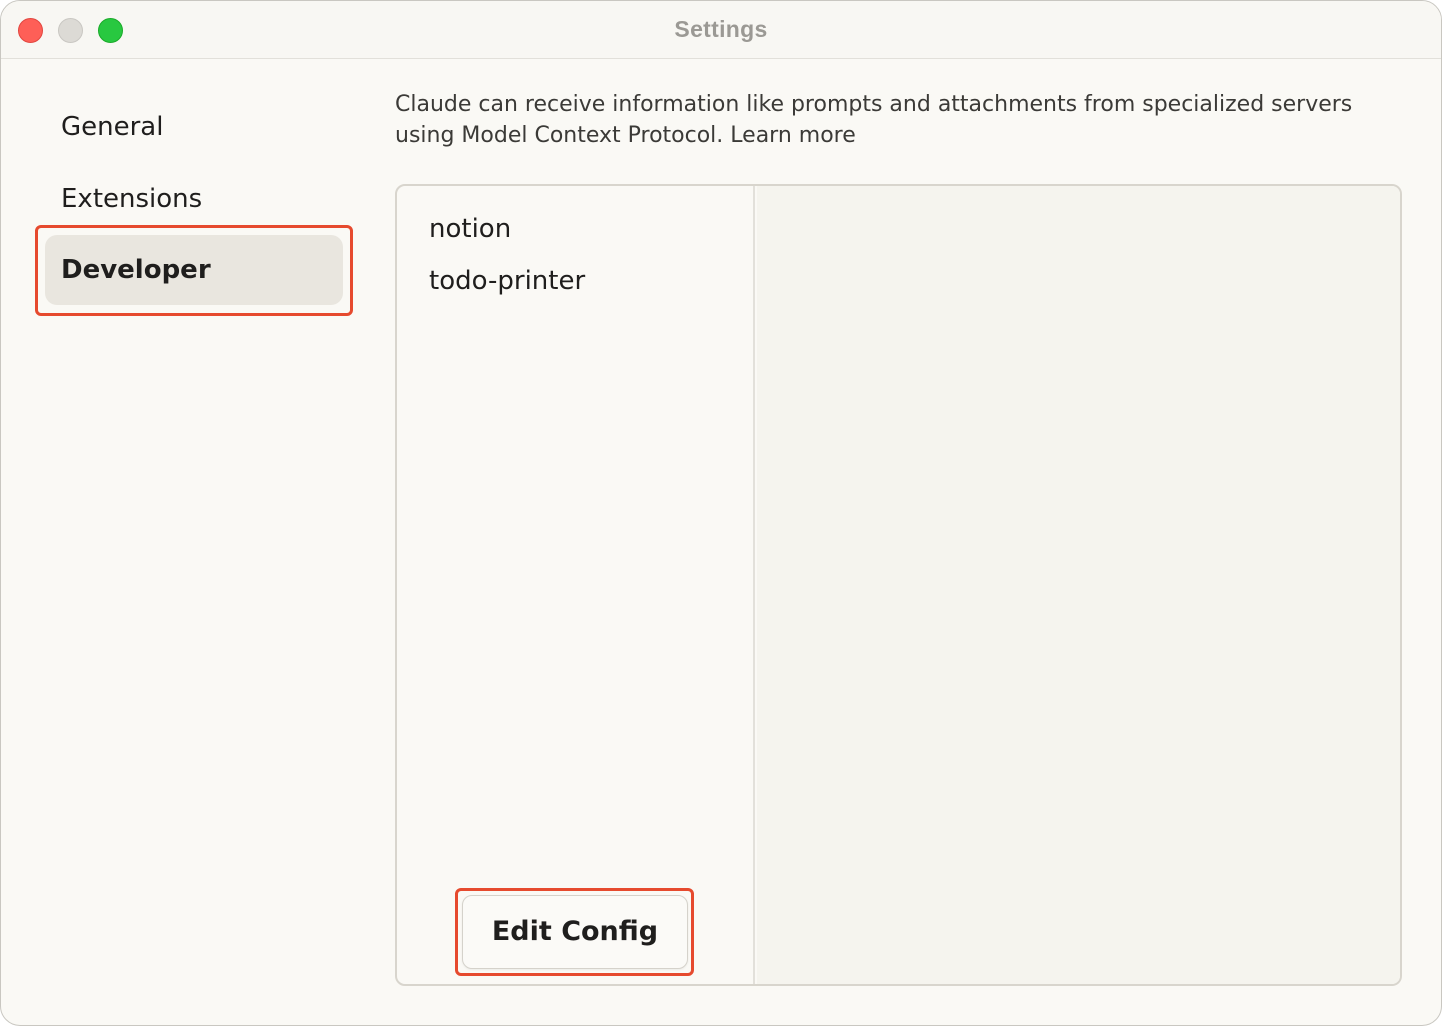 Image resolution: width=1442 pixels, height=1026 pixels. I want to click on sidebar-item-developer: Developer, so click(194, 270).